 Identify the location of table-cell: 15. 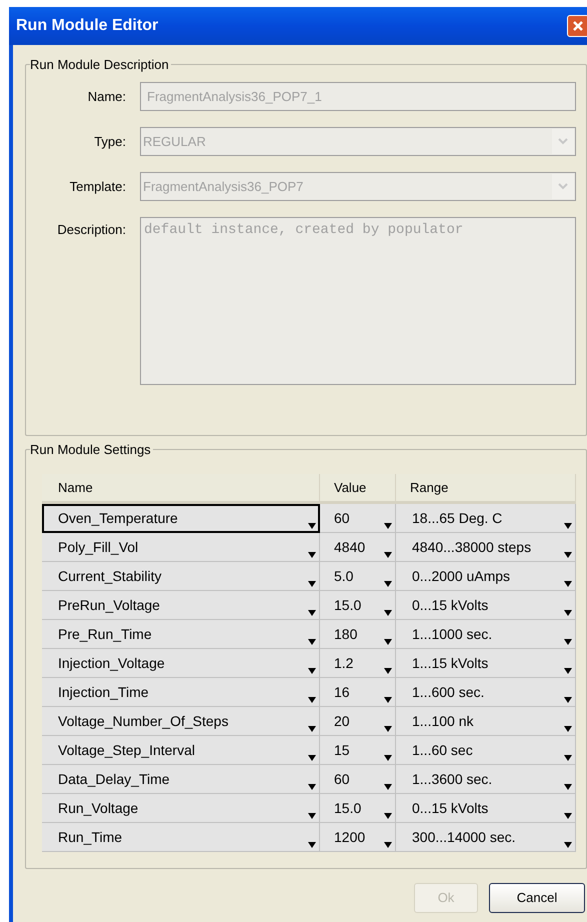
(358, 750).